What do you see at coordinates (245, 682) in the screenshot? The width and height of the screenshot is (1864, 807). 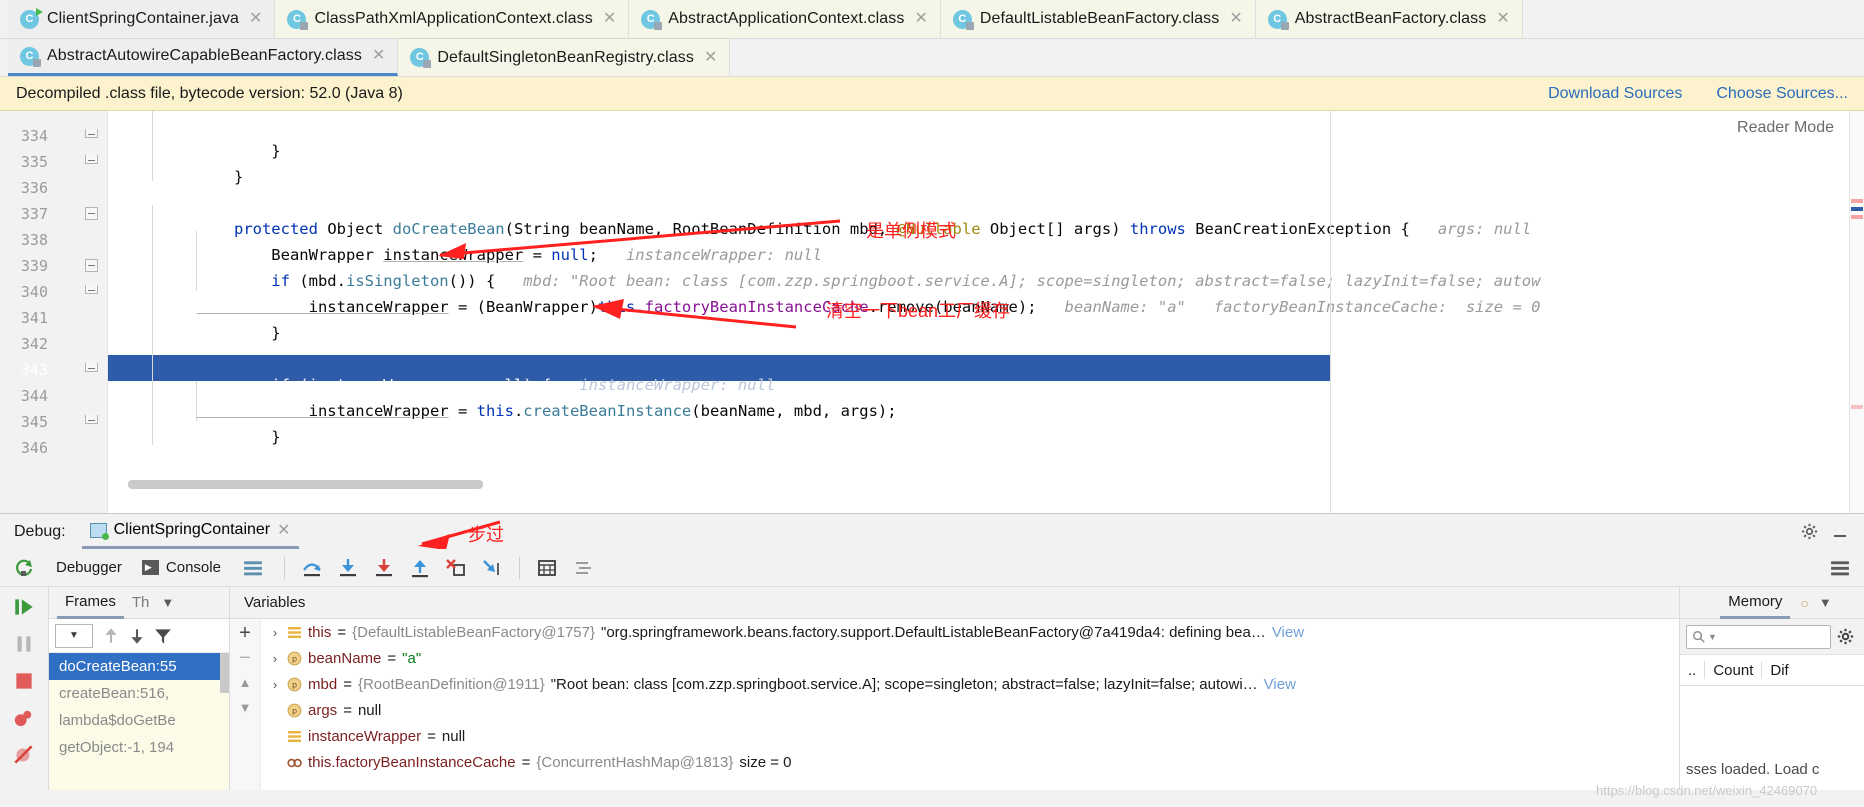 I see `move-up-icon: ▲` at bounding box center [245, 682].